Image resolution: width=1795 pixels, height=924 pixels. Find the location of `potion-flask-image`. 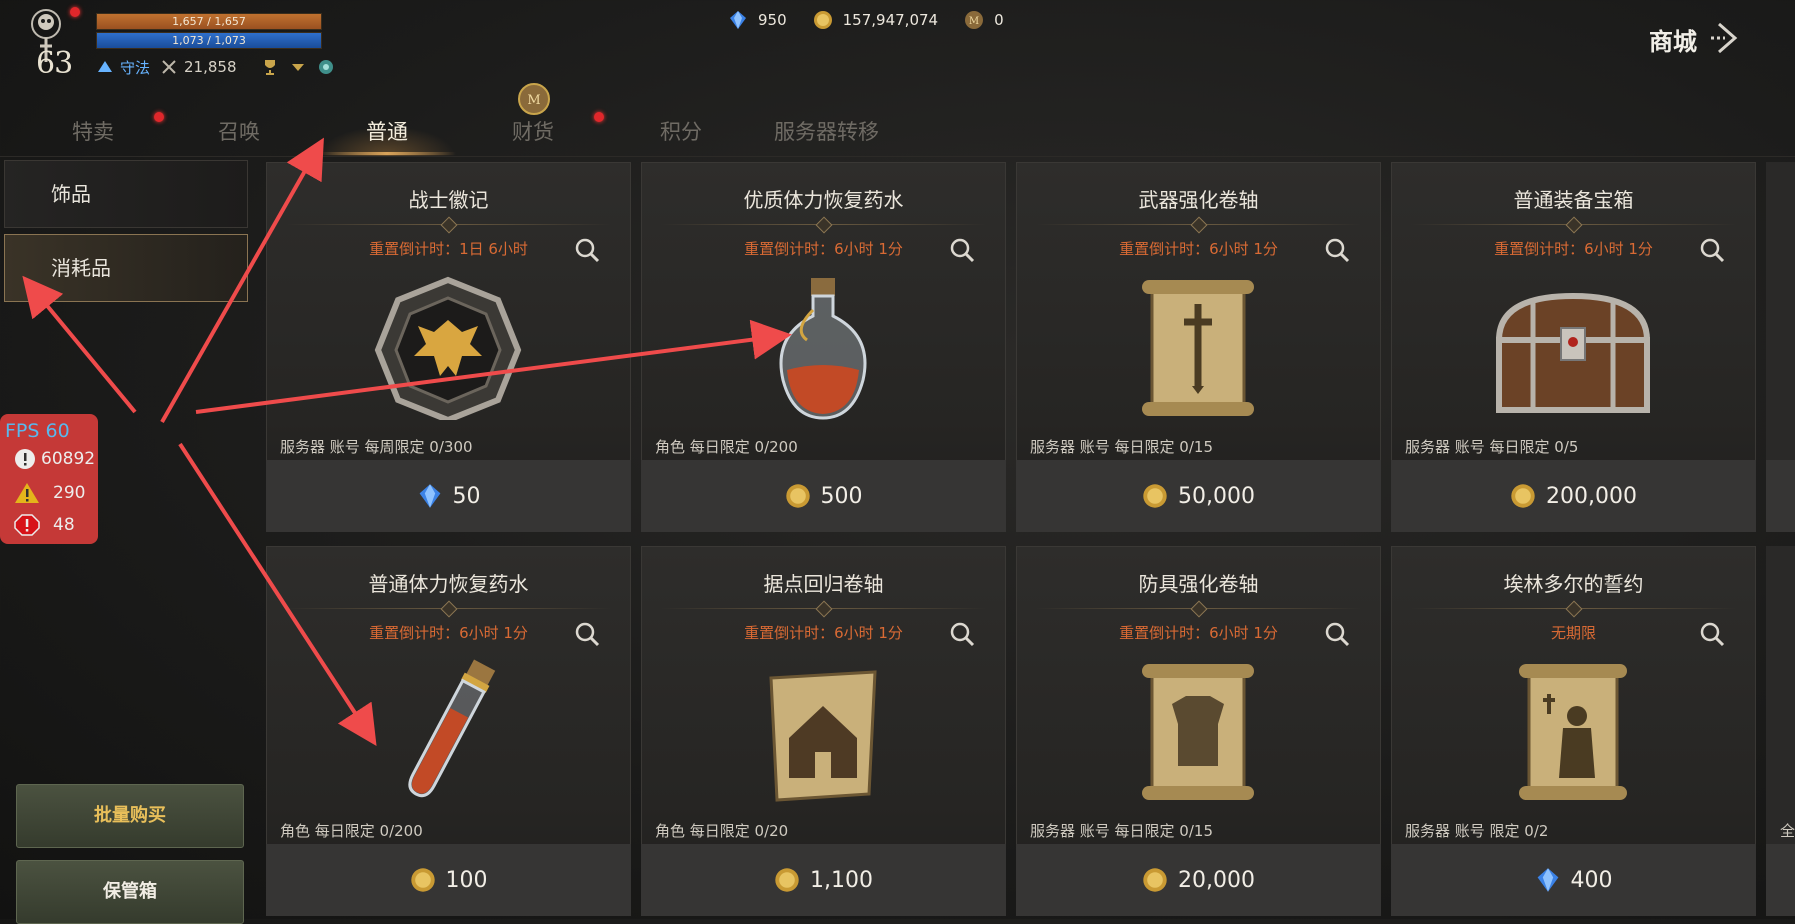

potion-flask-image is located at coordinates (823, 349).